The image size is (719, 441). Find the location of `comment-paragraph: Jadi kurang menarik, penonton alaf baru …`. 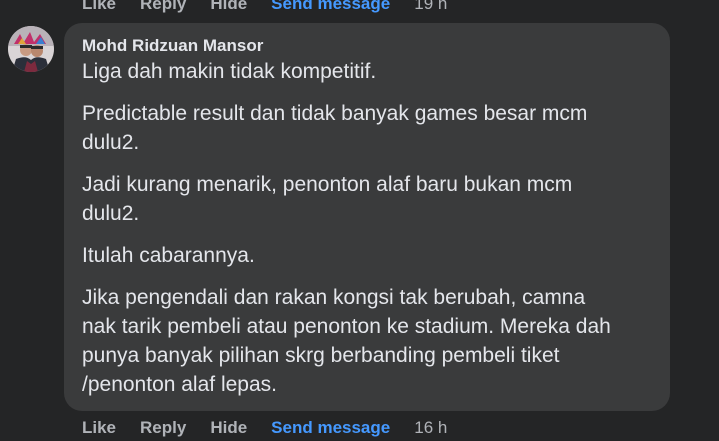

comment-paragraph: Jadi kurang menarik, penonton alaf baru … is located at coordinates (327, 199).